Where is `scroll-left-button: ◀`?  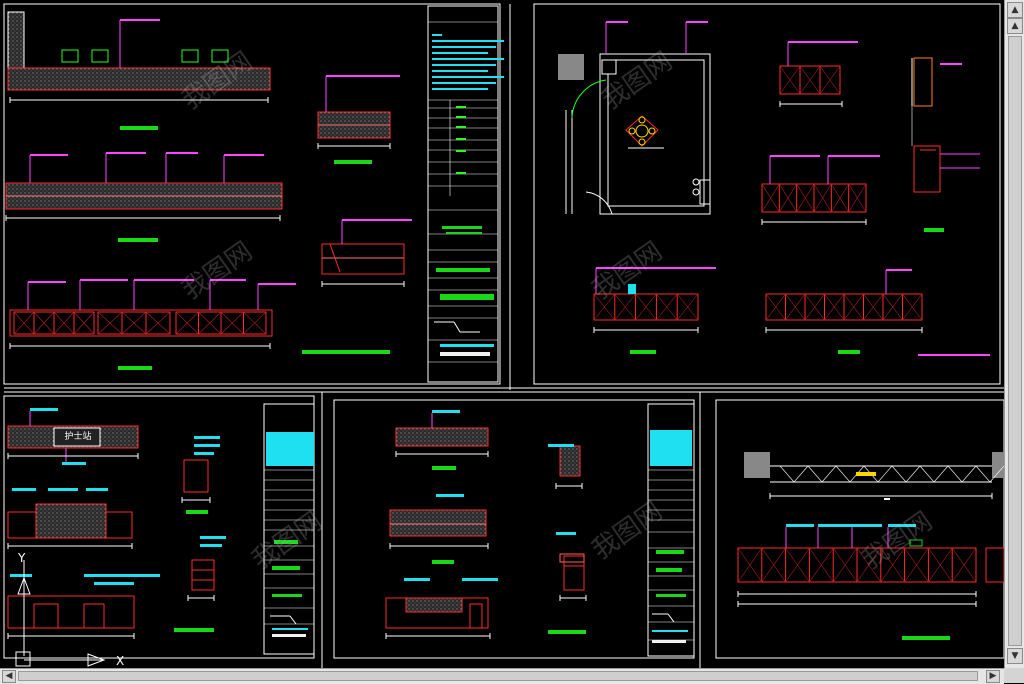
scroll-left-button: ◀ is located at coordinates (9, 676).